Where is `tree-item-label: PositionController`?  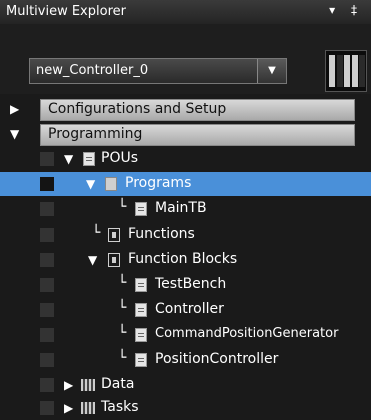 tree-item-label: PositionController is located at coordinates (217, 359).